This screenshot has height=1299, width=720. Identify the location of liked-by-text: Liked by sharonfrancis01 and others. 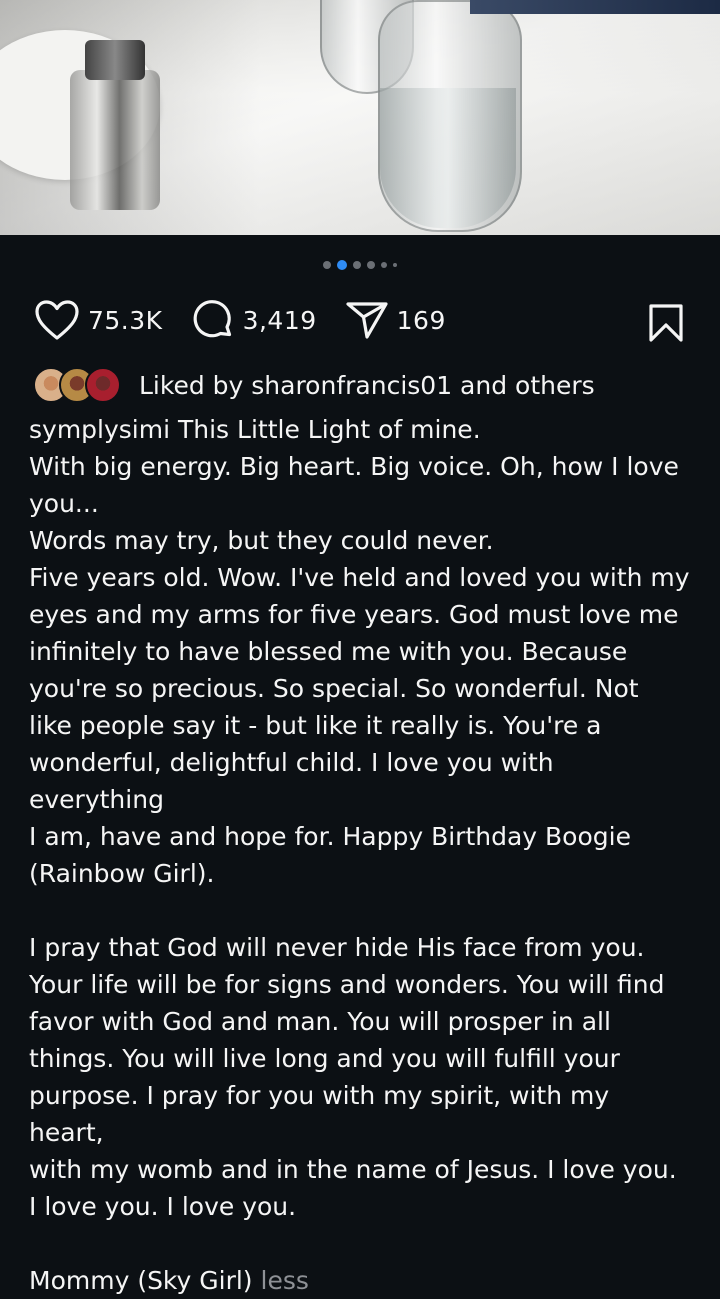
(367, 385).